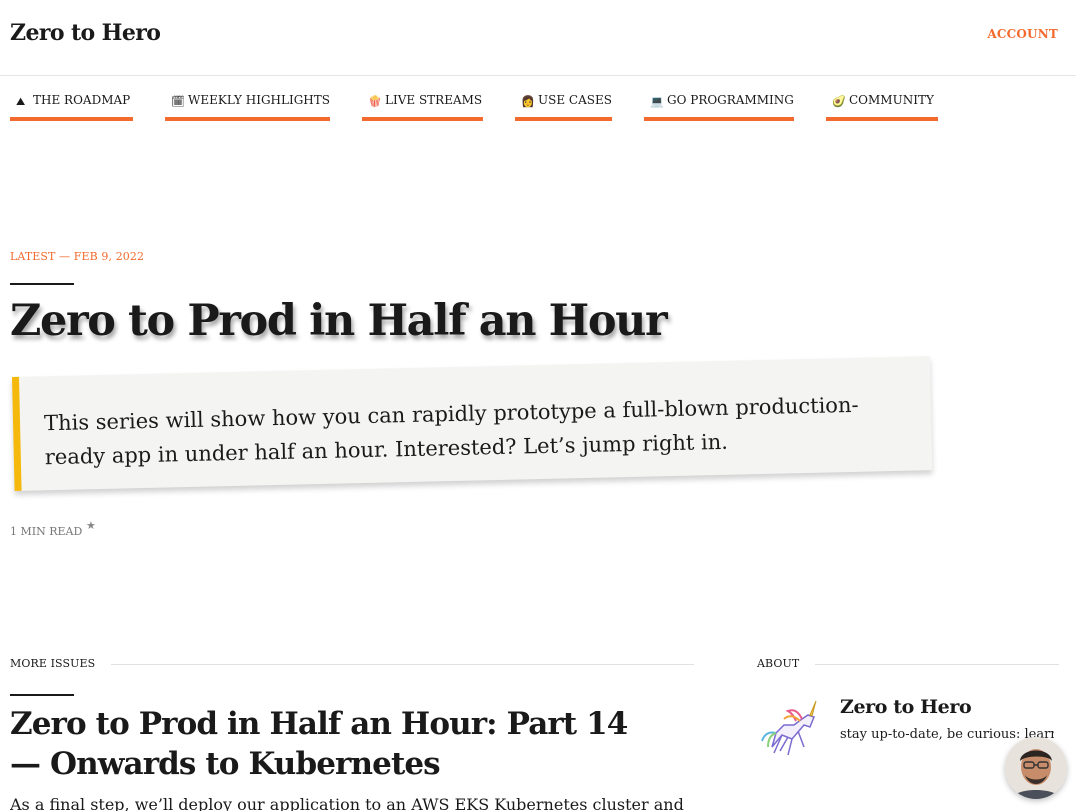 The width and height of the screenshot is (1076, 811). Describe the element at coordinates (259, 100) in the screenshot. I see `nav-item-label: WEEKLY HIGHLIGHTS` at that location.